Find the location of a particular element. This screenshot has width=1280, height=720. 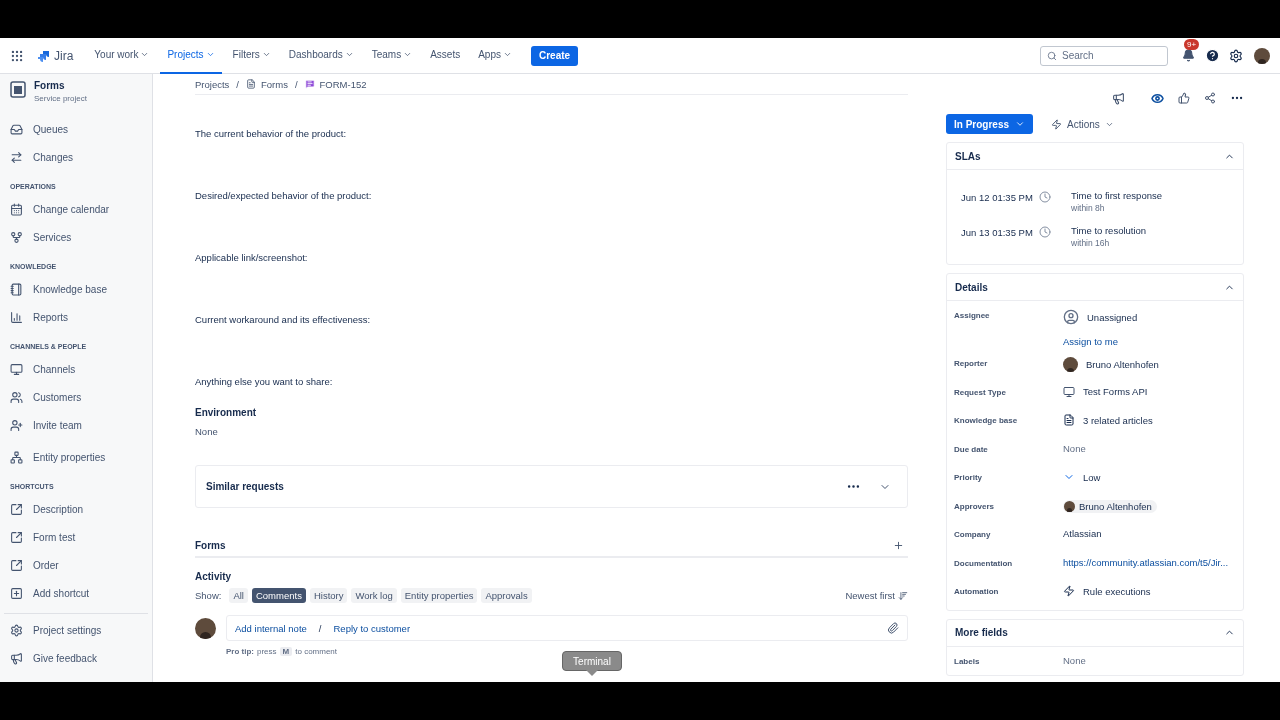

add-square-icon is located at coordinates (16, 593).